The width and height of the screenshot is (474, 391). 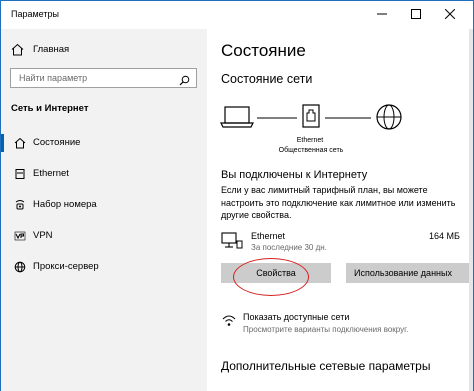 I want to click on diagram-label-network-type: Общественная сеть, so click(x=311, y=150).